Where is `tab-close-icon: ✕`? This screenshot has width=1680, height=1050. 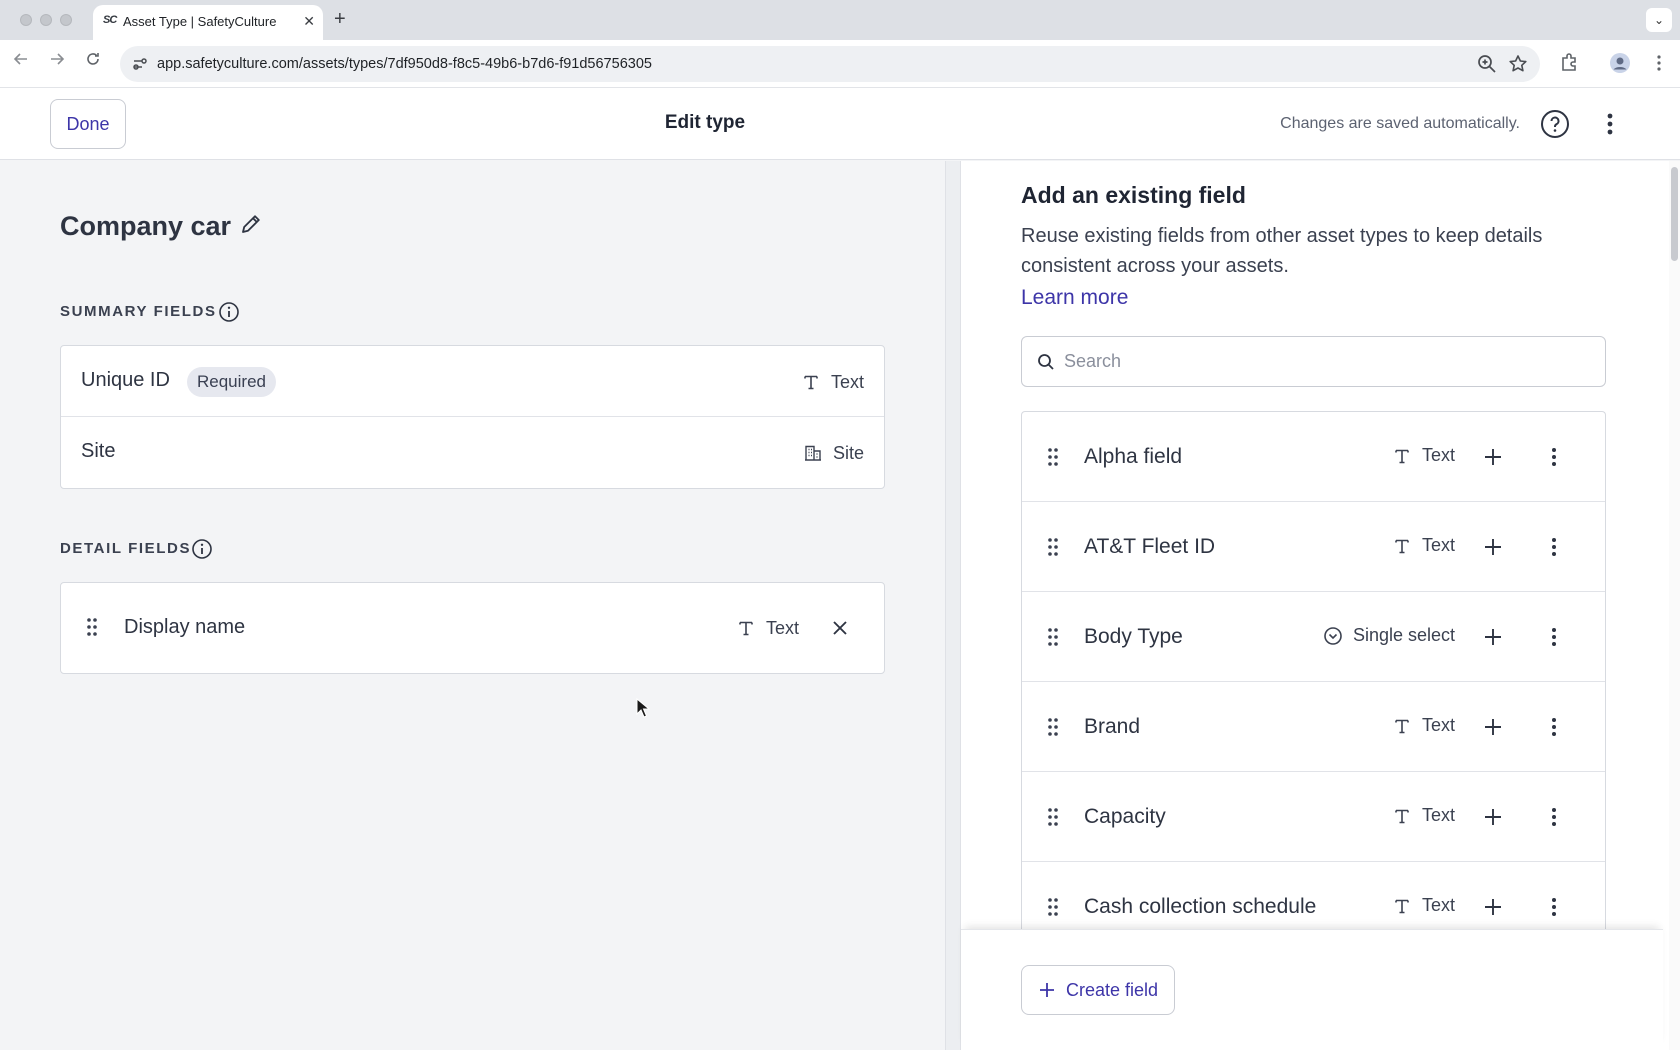
tab-close-icon: ✕ is located at coordinates (309, 21).